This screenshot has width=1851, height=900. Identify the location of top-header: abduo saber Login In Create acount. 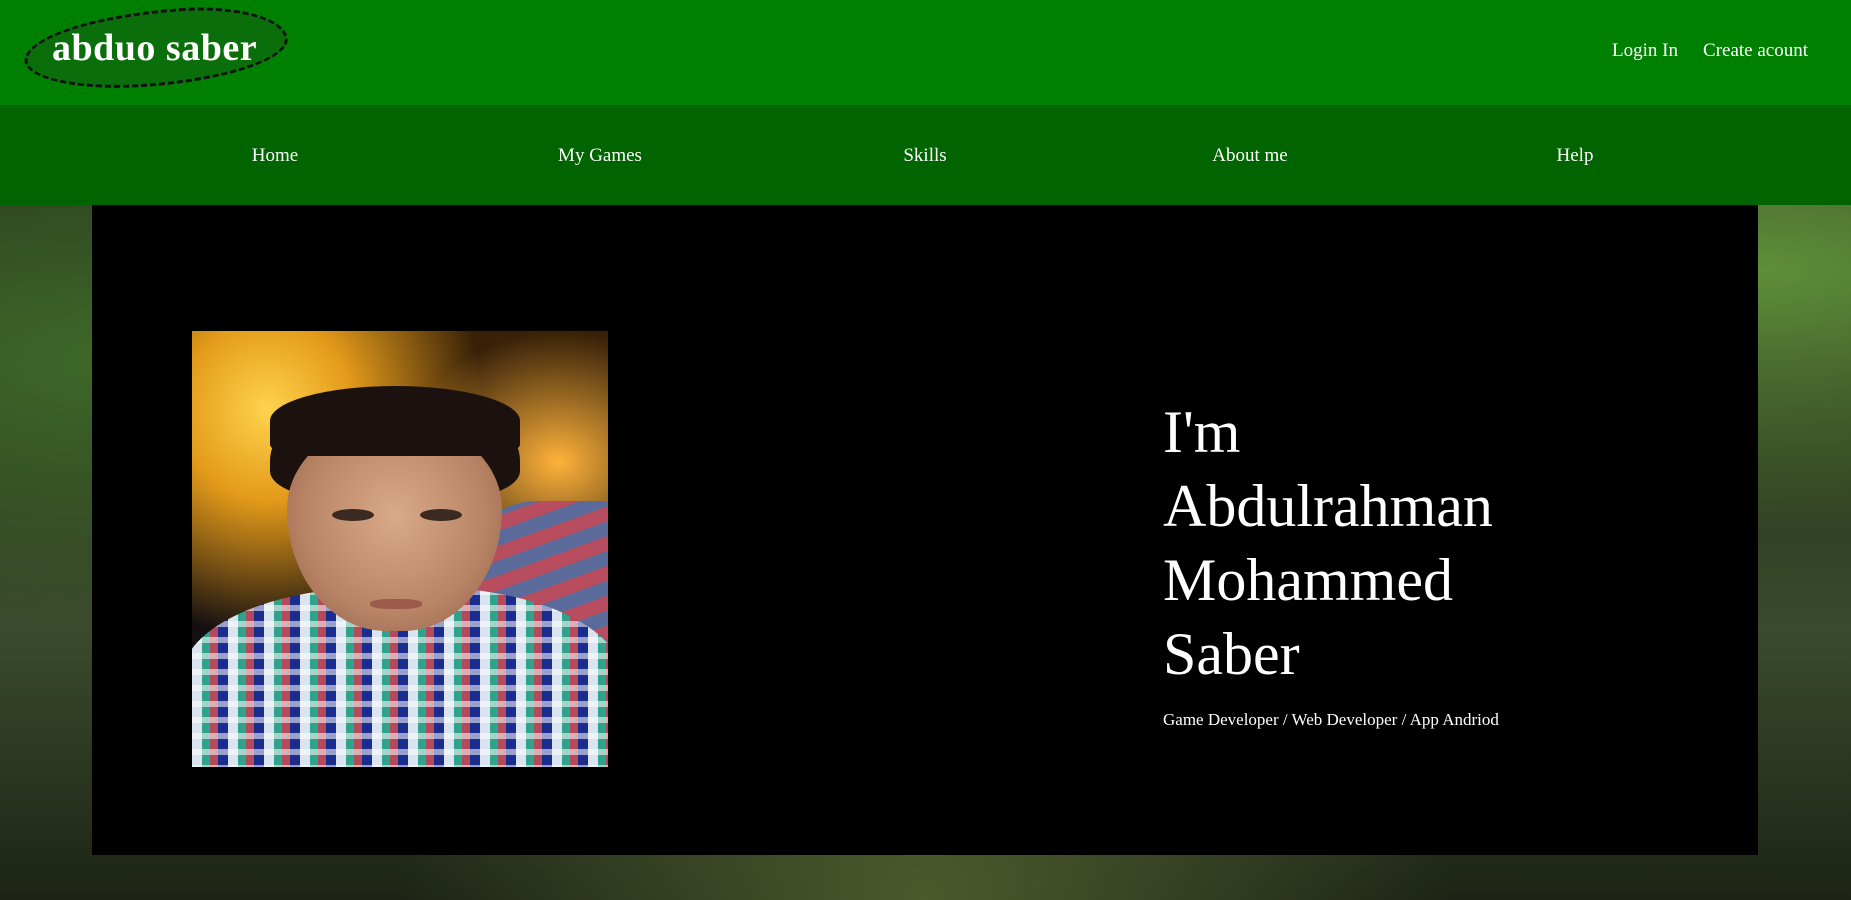
(925, 52).